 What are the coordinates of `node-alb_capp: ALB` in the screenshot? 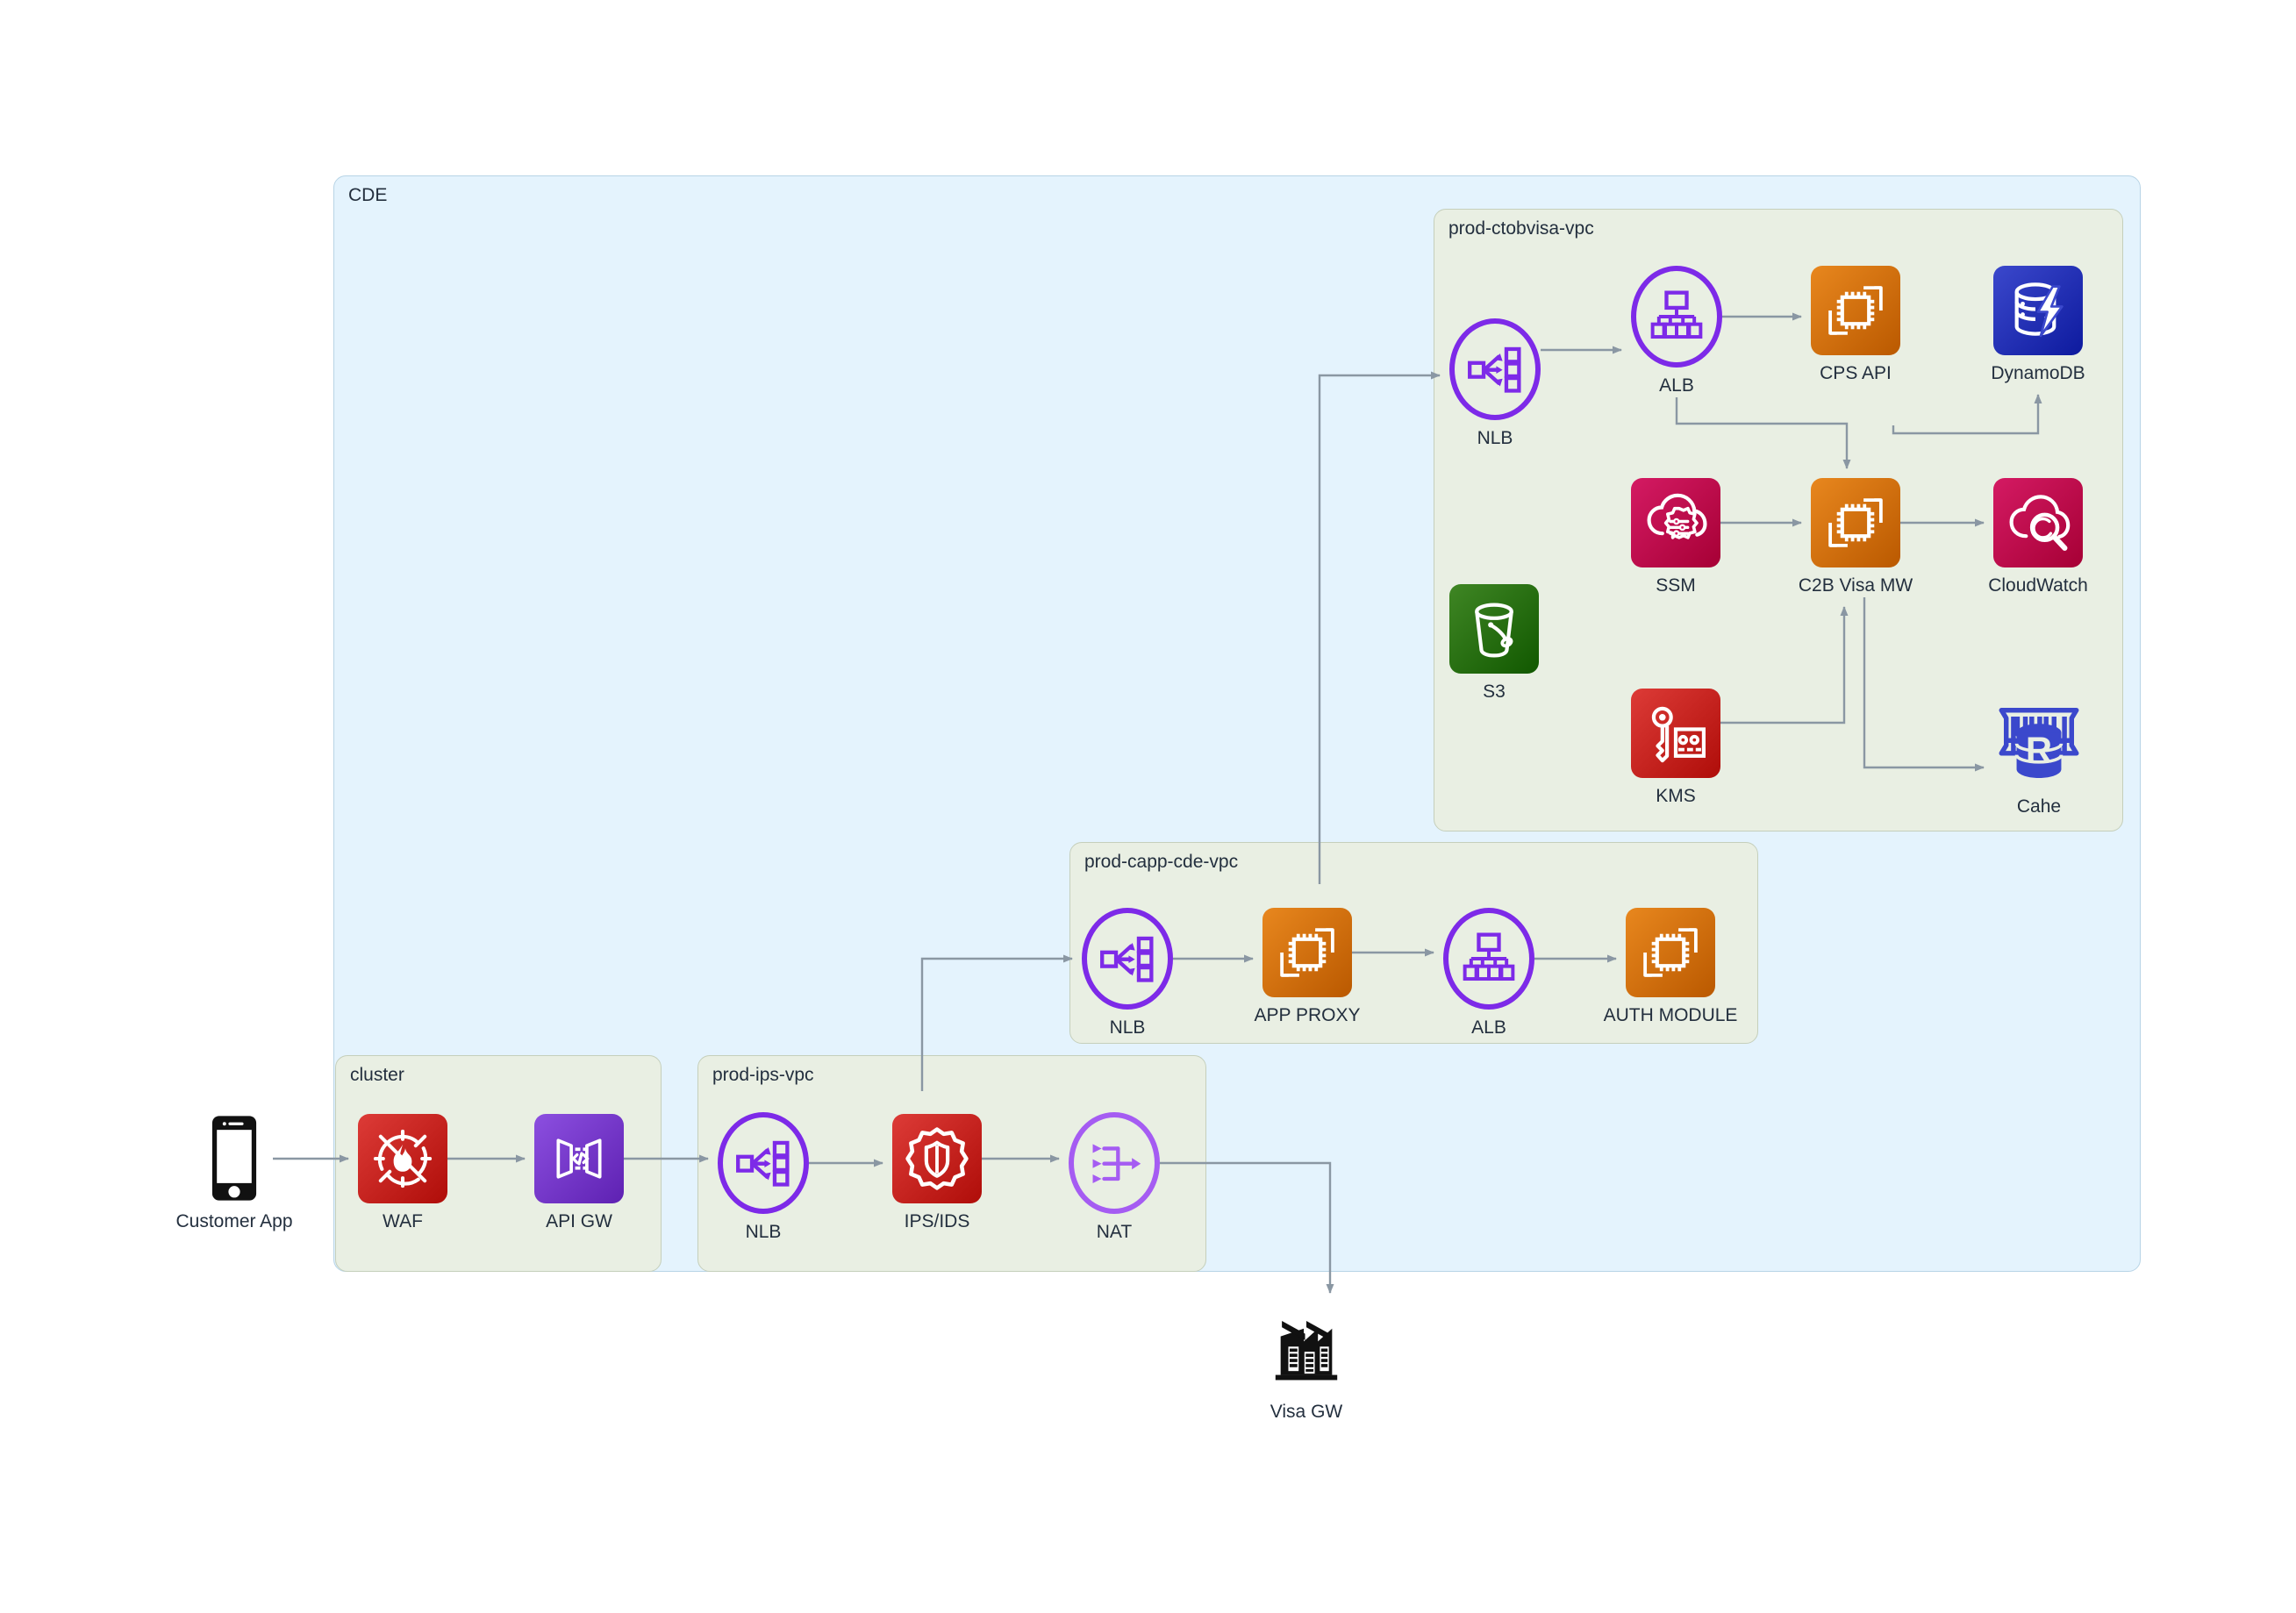 It's located at (1489, 973).